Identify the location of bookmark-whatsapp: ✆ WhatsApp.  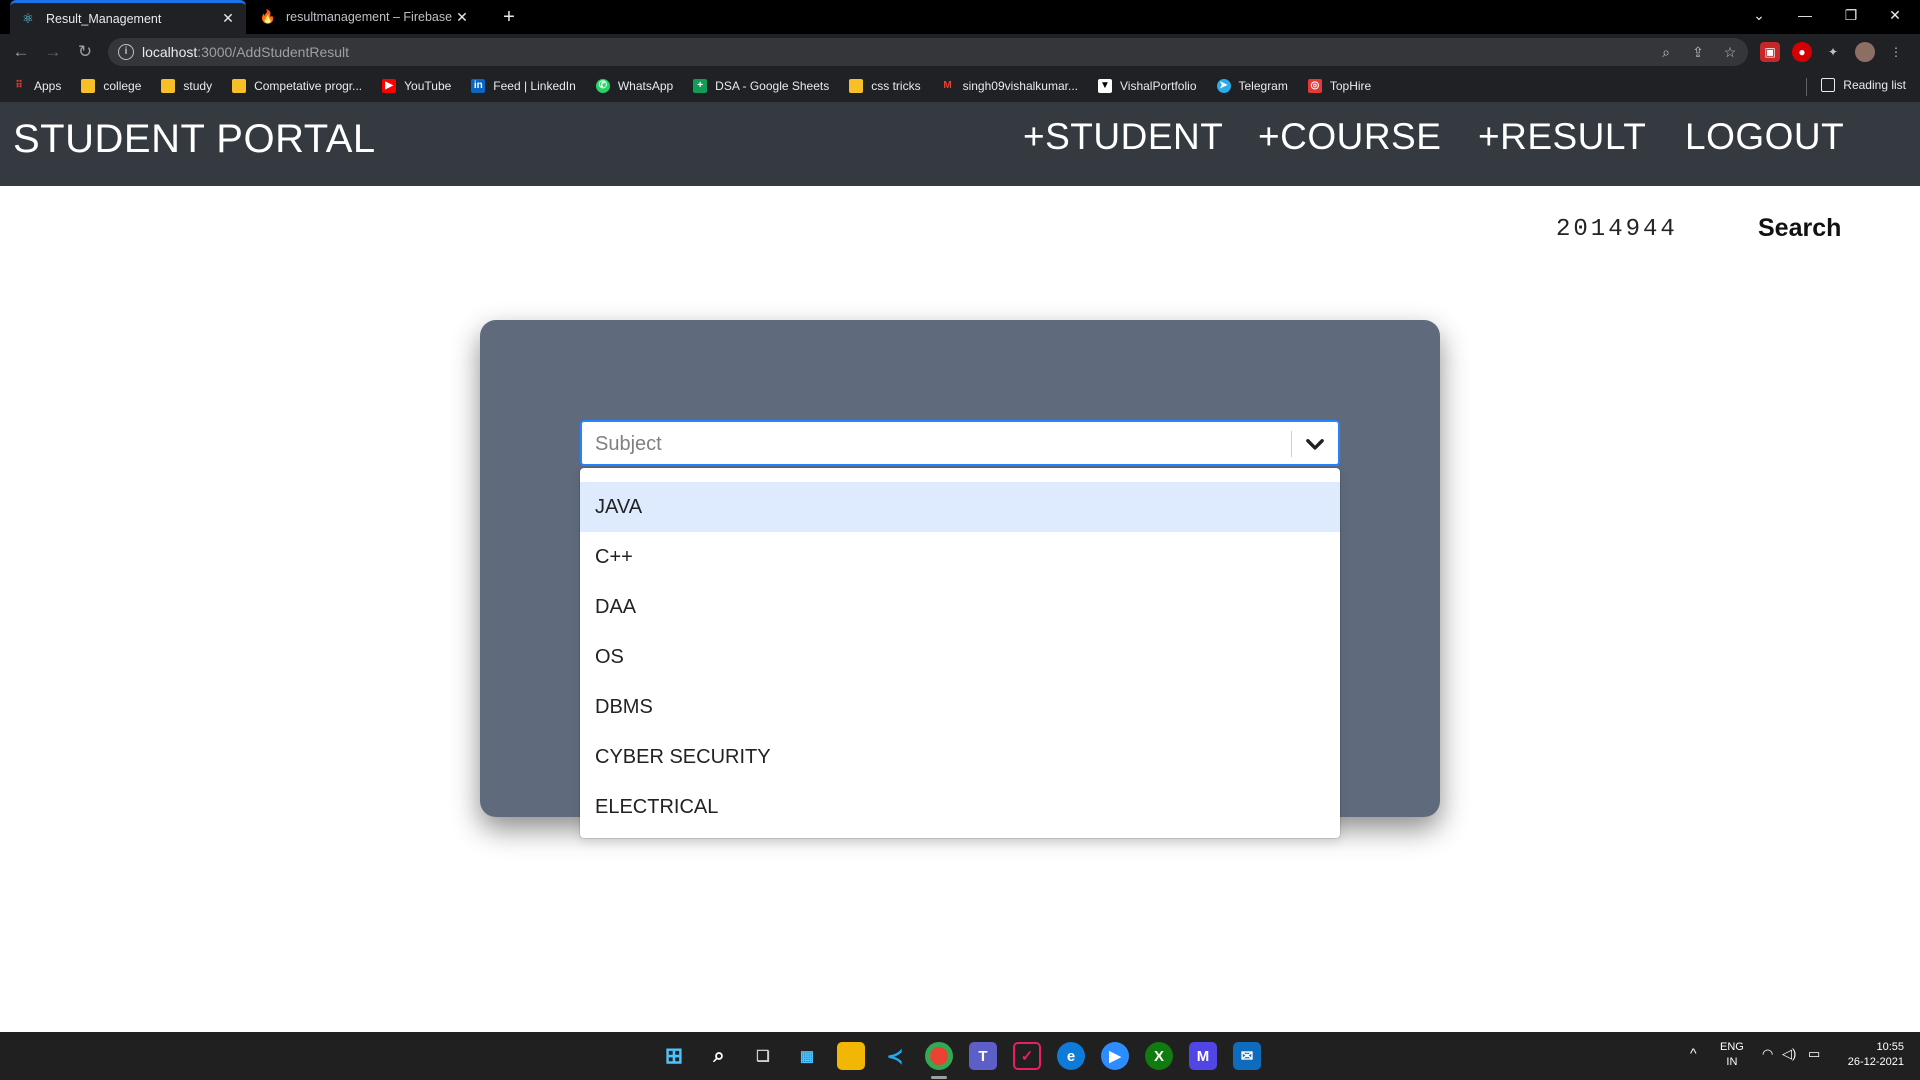
(634, 86).